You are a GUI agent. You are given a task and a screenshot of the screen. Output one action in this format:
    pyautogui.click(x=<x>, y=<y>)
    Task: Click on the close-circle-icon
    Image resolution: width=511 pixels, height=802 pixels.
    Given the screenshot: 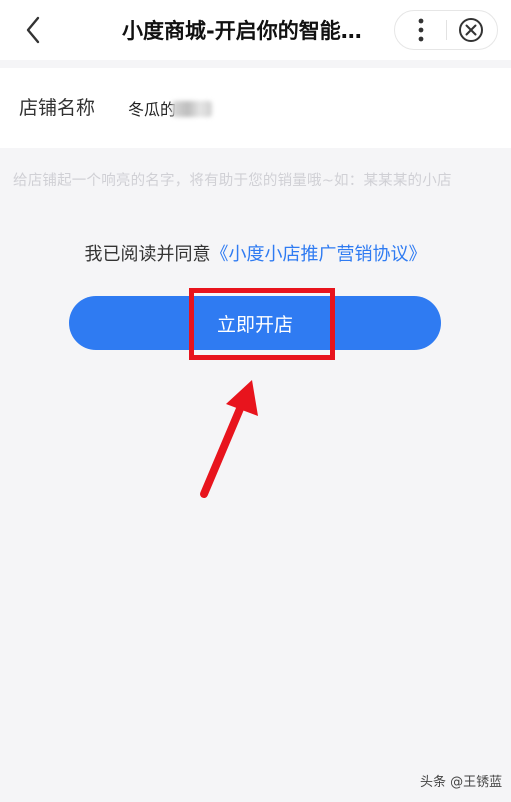 What is the action you would take?
    pyautogui.click(x=471, y=30)
    